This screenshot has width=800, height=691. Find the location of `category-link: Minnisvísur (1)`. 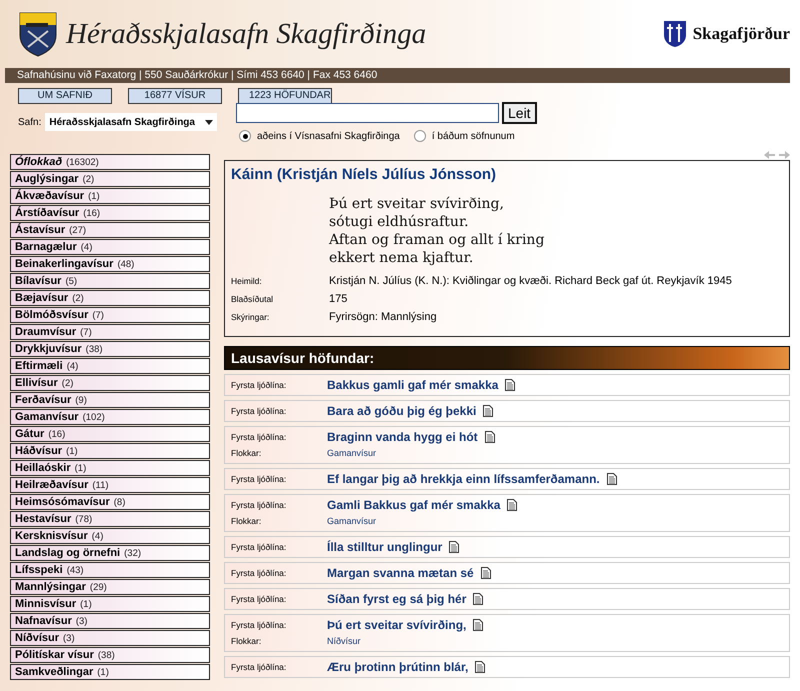

category-link: Minnisvísur (1) is located at coordinates (110, 604).